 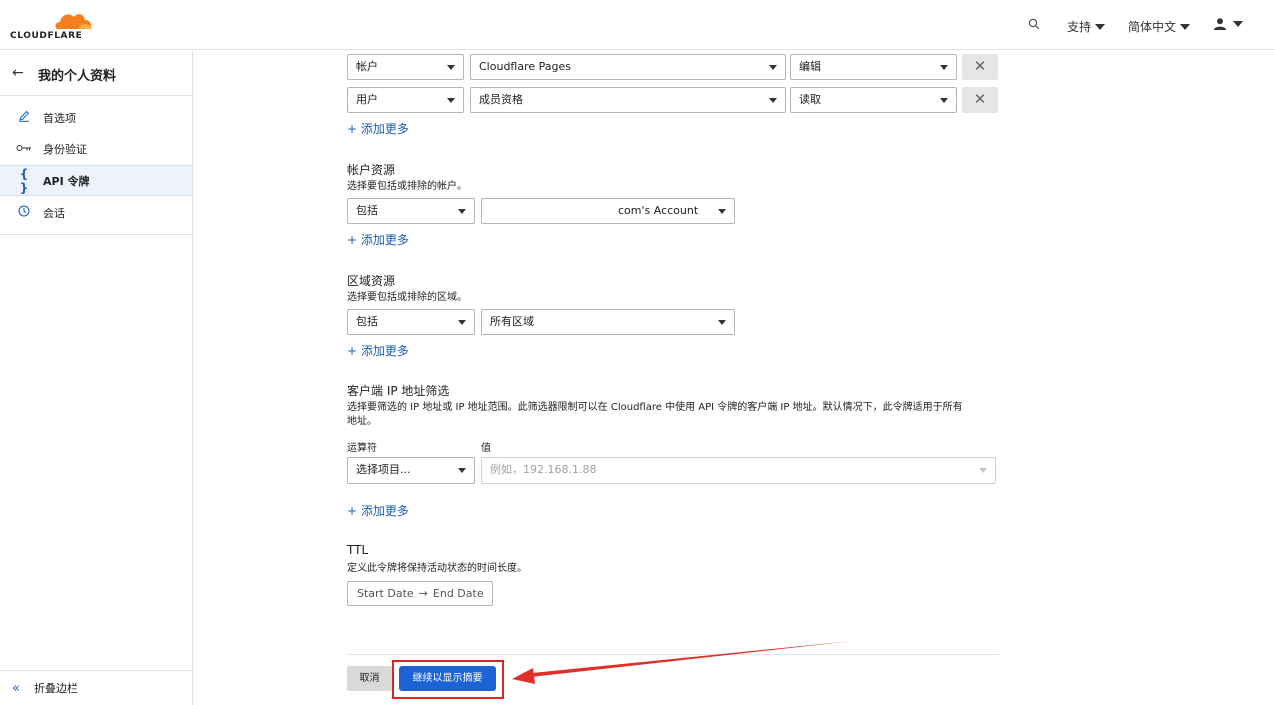 What do you see at coordinates (378, 510) in the screenshot?
I see `add-more-ip-link: + 添加更多` at bounding box center [378, 510].